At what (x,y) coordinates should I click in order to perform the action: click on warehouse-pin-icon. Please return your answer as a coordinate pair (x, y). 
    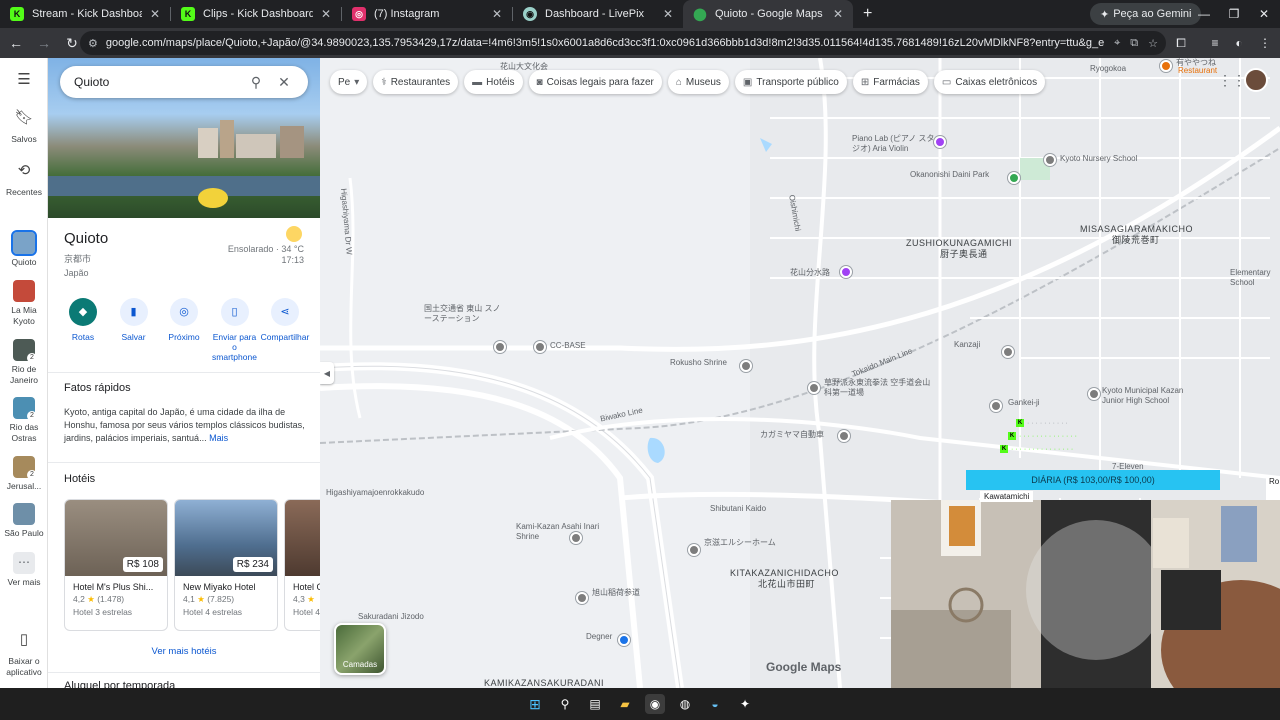
    Looking at the image, I should click on (540, 347).